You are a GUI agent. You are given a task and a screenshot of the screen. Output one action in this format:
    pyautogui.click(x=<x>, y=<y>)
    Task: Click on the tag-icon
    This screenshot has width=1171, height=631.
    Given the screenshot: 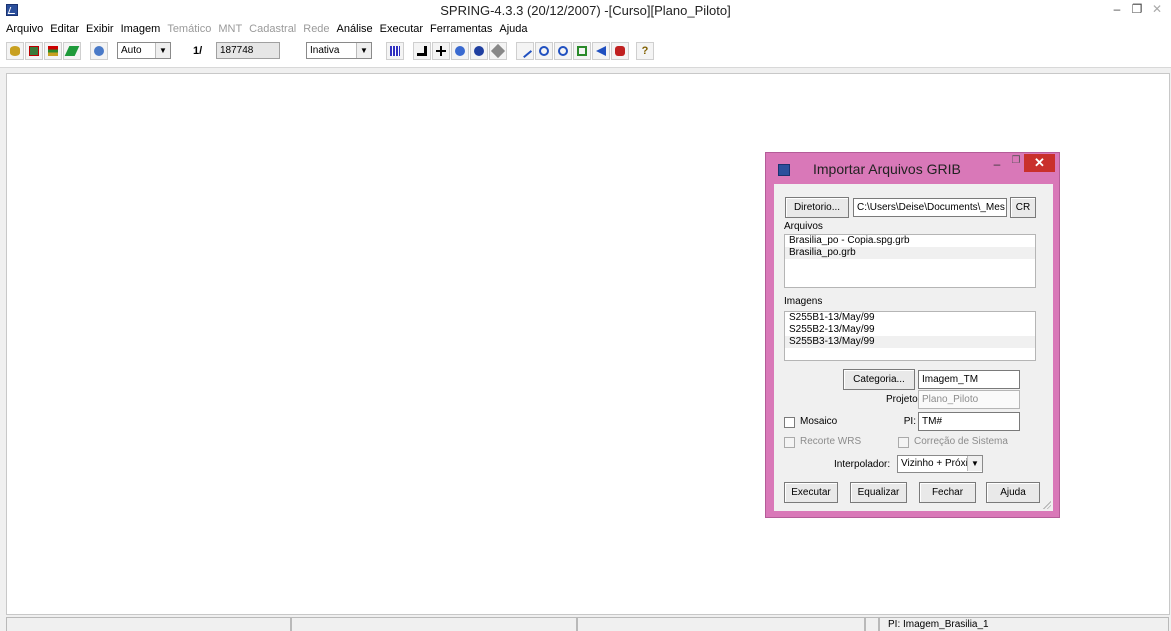 What is the action you would take?
    pyautogui.click(x=498, y=51)
    